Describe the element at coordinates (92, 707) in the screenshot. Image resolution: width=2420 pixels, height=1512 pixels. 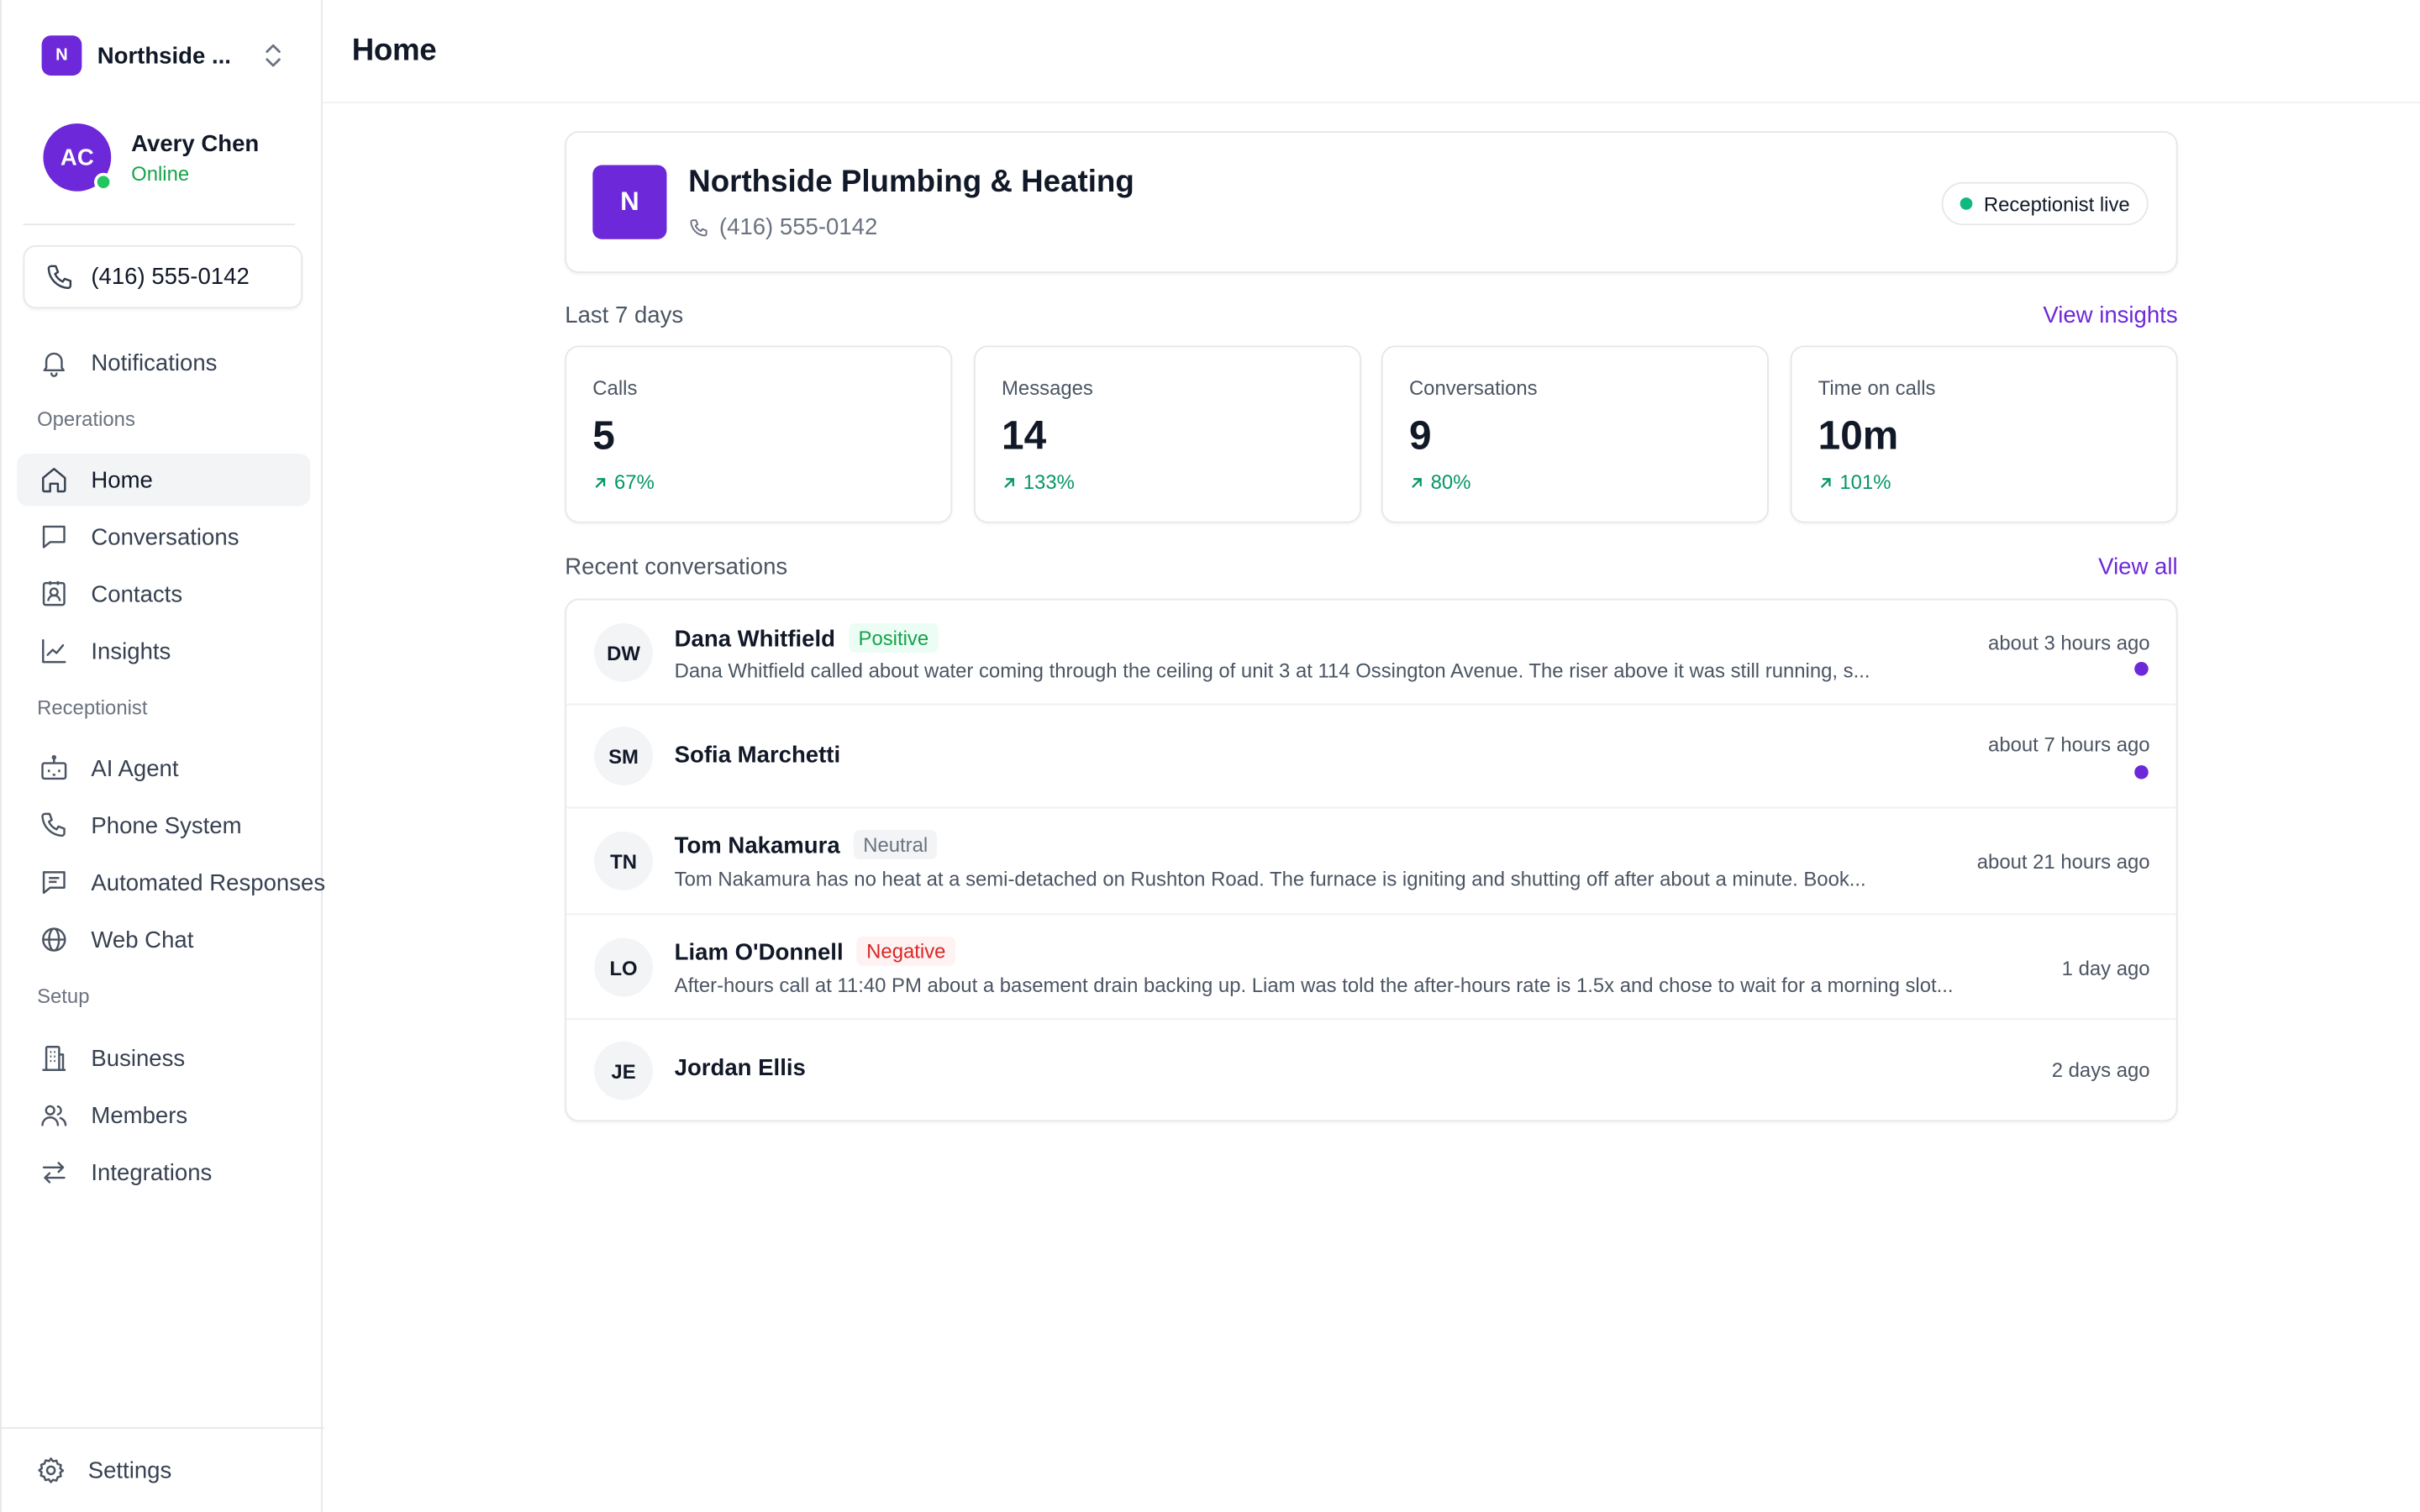
I see `section-label-receptionist: Receptionist` at that location.